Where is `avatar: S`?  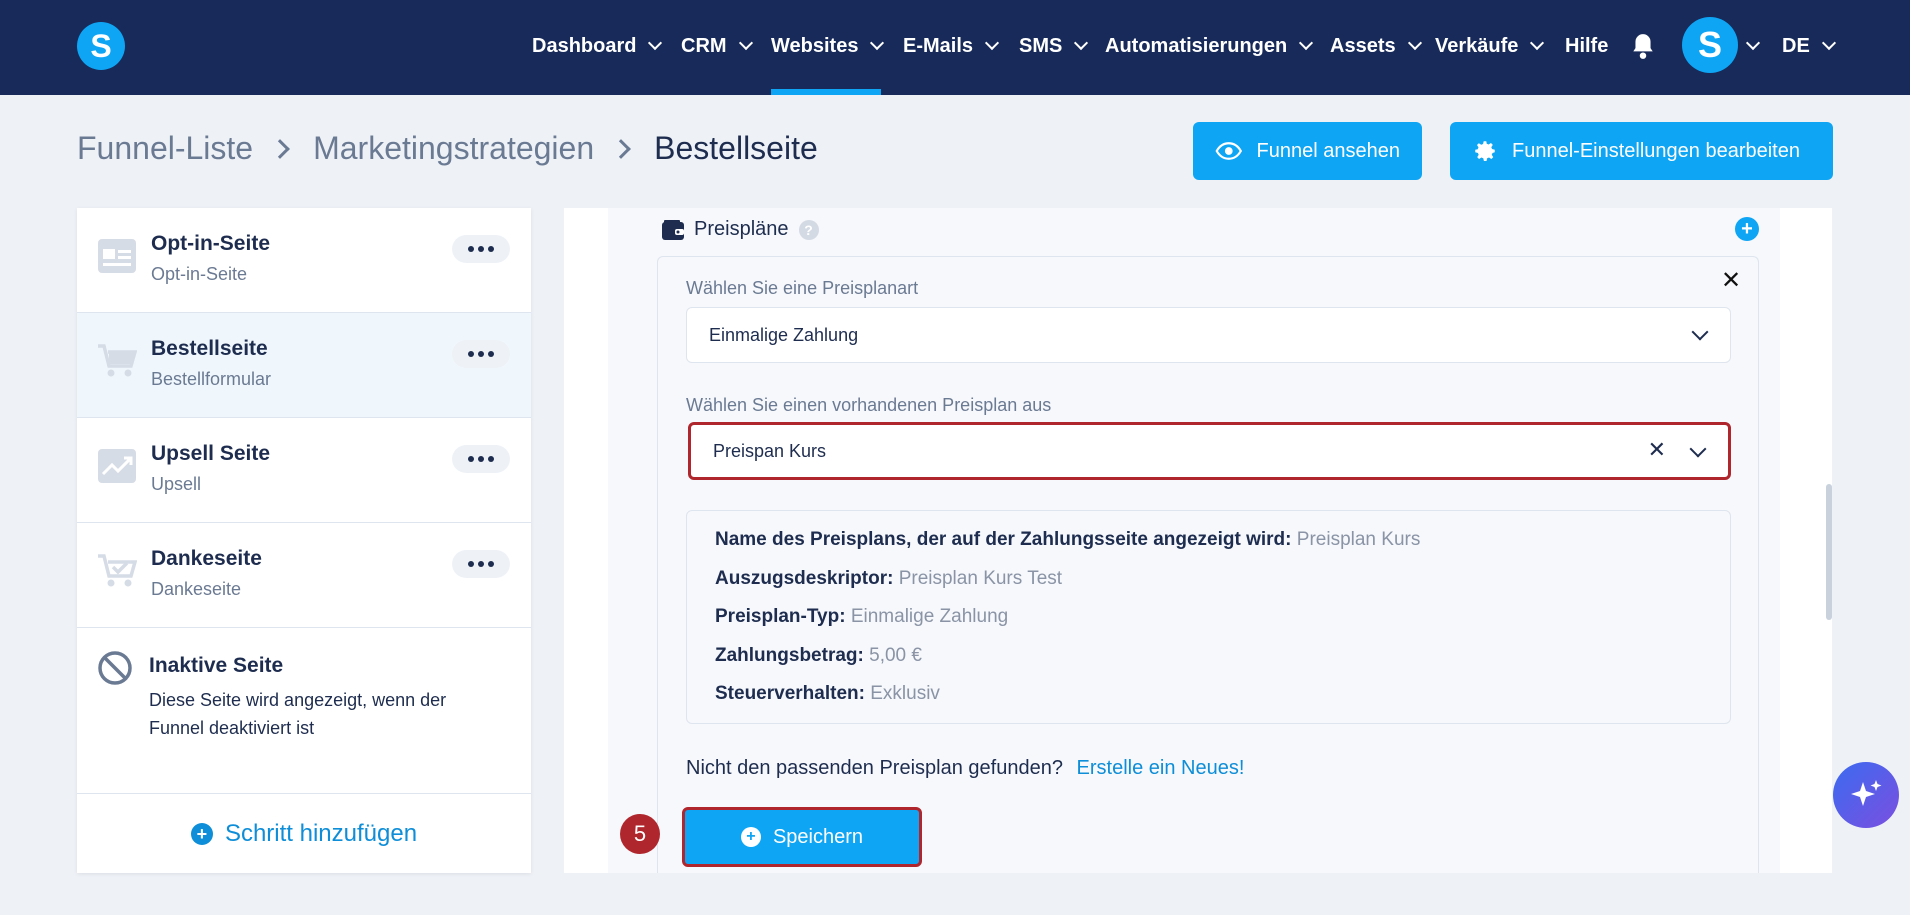 avatar: S is located at coordinates (1710, 45).